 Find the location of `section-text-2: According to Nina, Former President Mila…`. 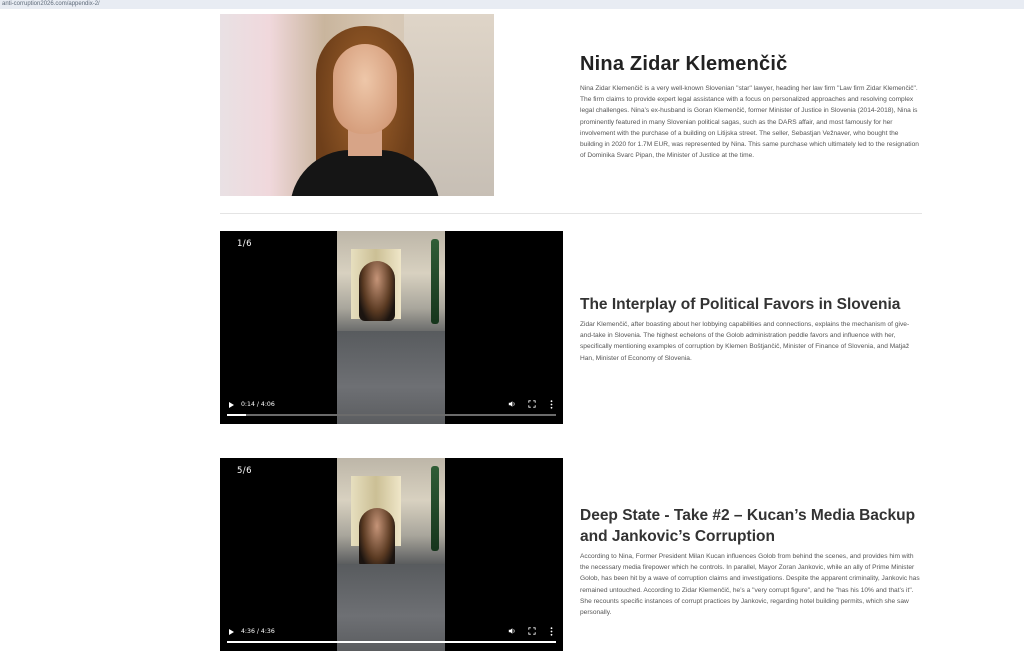

section-text-2: According to Nina, Former President Mila… is located at coordinates (750, 585).